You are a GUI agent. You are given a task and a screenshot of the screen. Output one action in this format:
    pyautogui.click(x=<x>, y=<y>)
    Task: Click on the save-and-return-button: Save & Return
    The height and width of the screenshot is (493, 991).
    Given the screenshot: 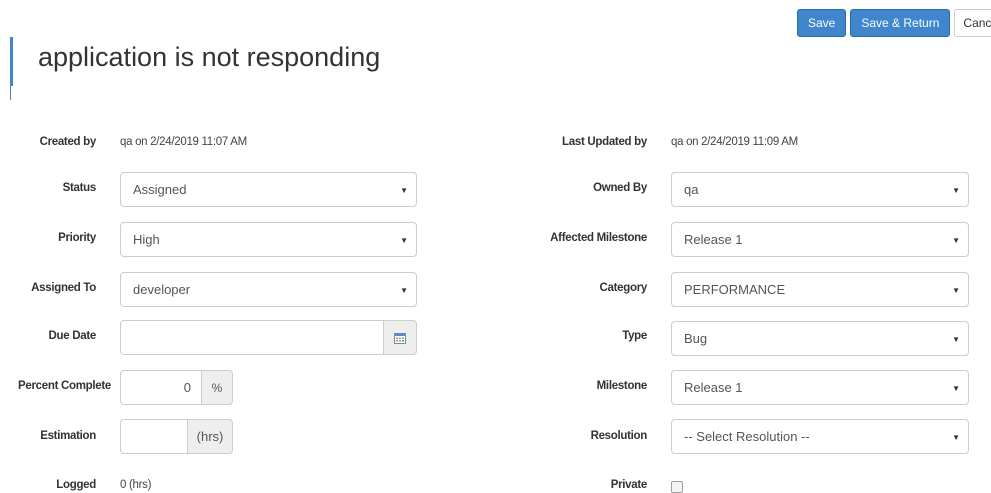 What is the action you would take?
    pyautogui.click(x=900, y=23)
    